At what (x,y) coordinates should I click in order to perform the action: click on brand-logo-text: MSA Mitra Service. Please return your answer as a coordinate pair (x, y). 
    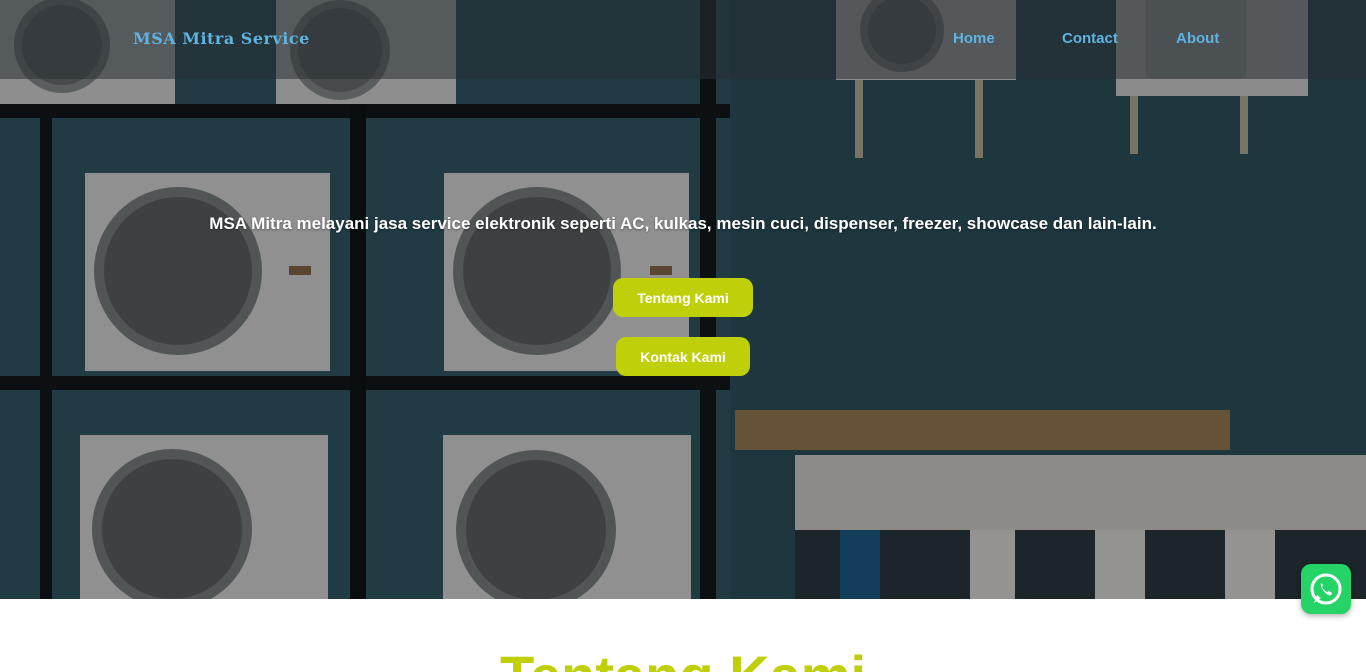
    Looking at the image, I should click on (221, 38).